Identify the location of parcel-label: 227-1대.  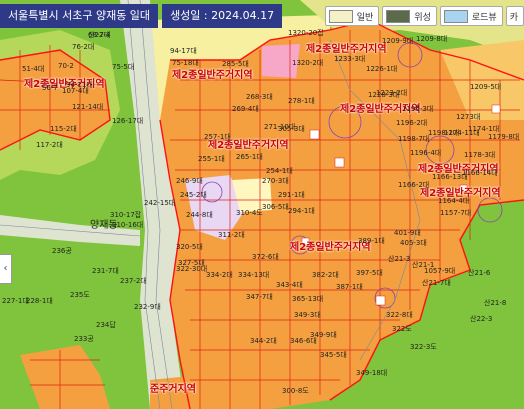
(15, 301).